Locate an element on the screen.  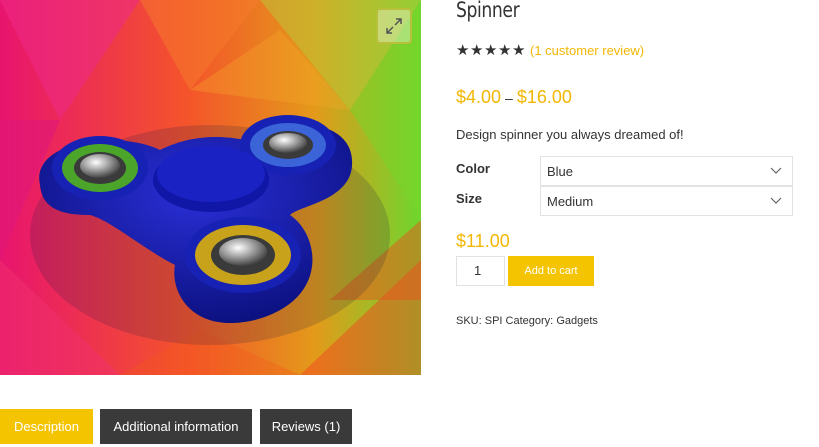
color-label: Color is located at coordinates (473, 168).